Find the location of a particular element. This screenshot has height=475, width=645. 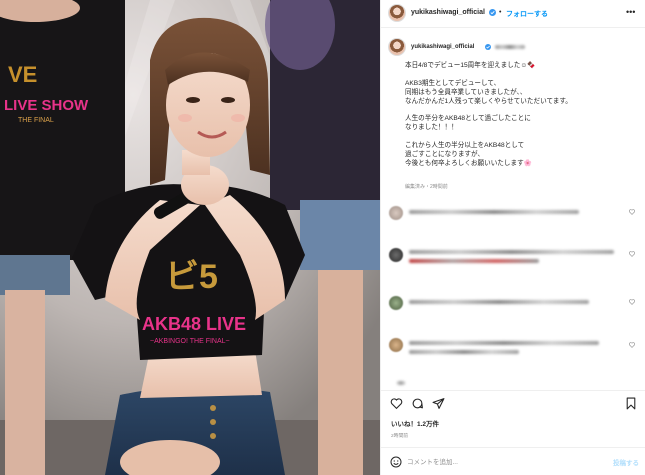

comment-bar: 投稿する is located at coordinates (513, 461).